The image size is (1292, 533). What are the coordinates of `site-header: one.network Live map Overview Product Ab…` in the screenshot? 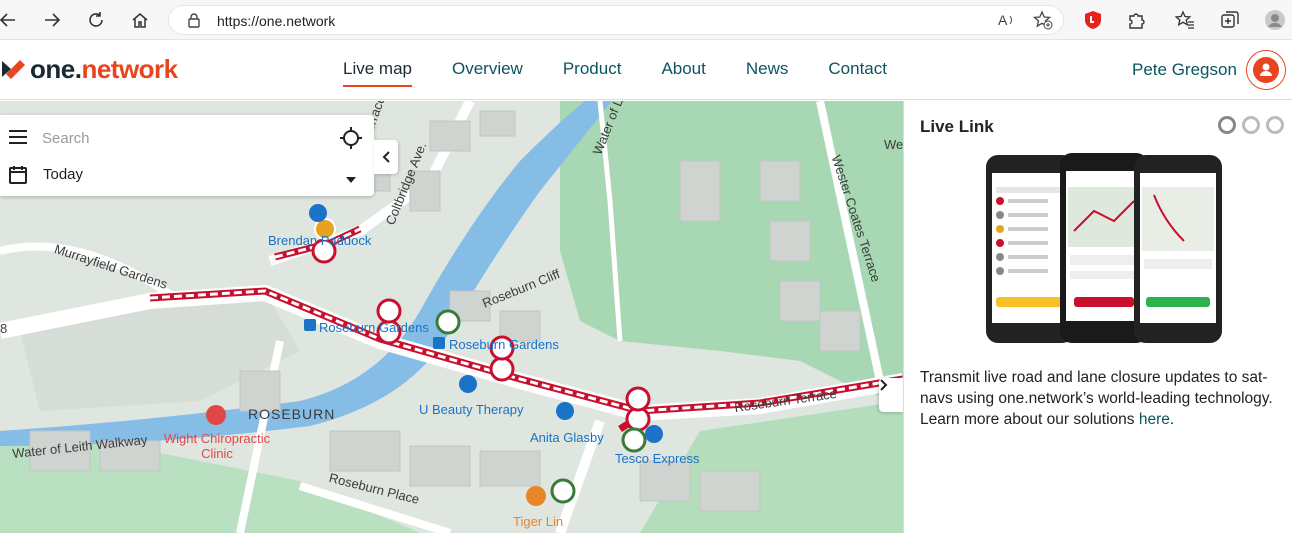 It's located at (646, 70).